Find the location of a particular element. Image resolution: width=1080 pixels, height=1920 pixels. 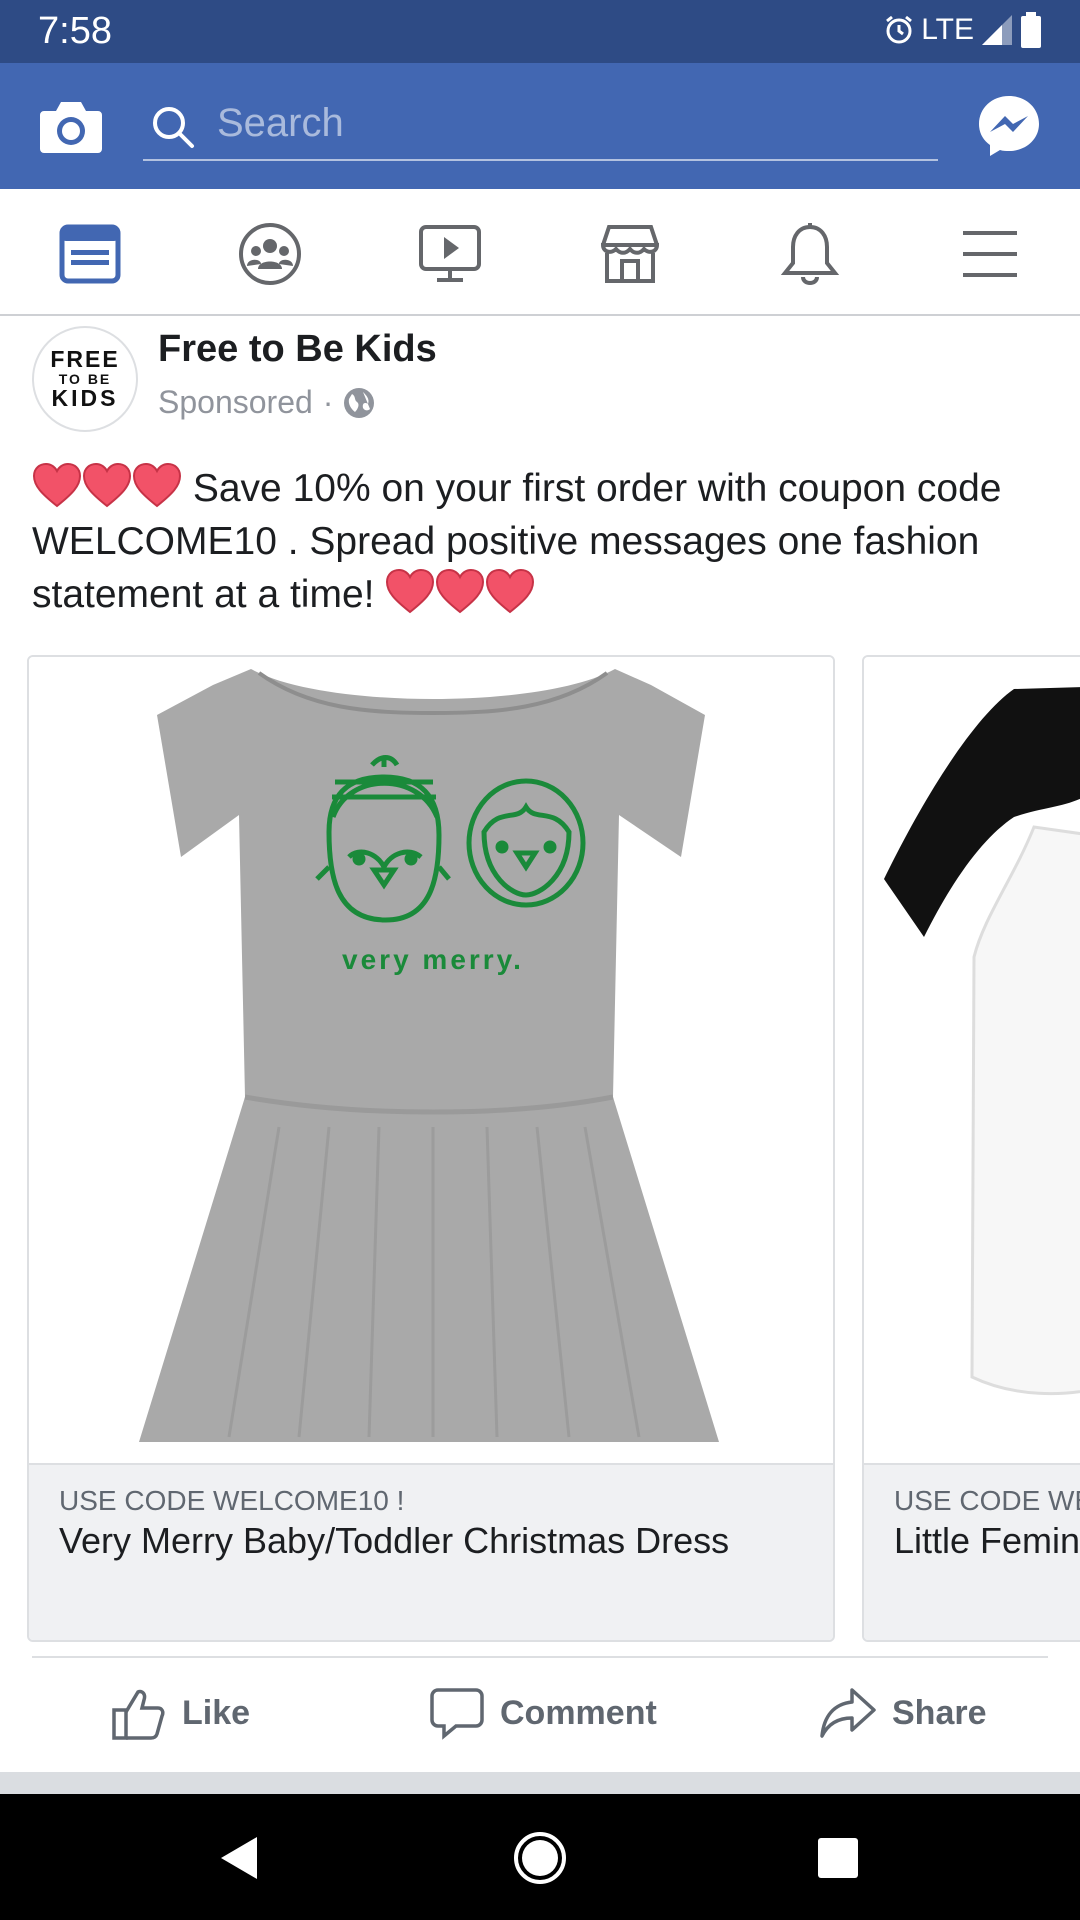

product-image-tee is located at coordinates (972, 1060).